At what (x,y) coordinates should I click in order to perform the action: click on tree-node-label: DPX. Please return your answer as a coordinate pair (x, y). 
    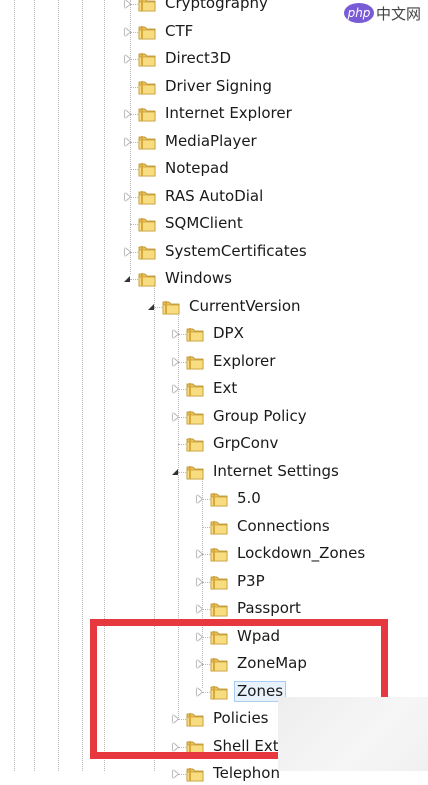
    Looking at the image, I should click on (228, 333).